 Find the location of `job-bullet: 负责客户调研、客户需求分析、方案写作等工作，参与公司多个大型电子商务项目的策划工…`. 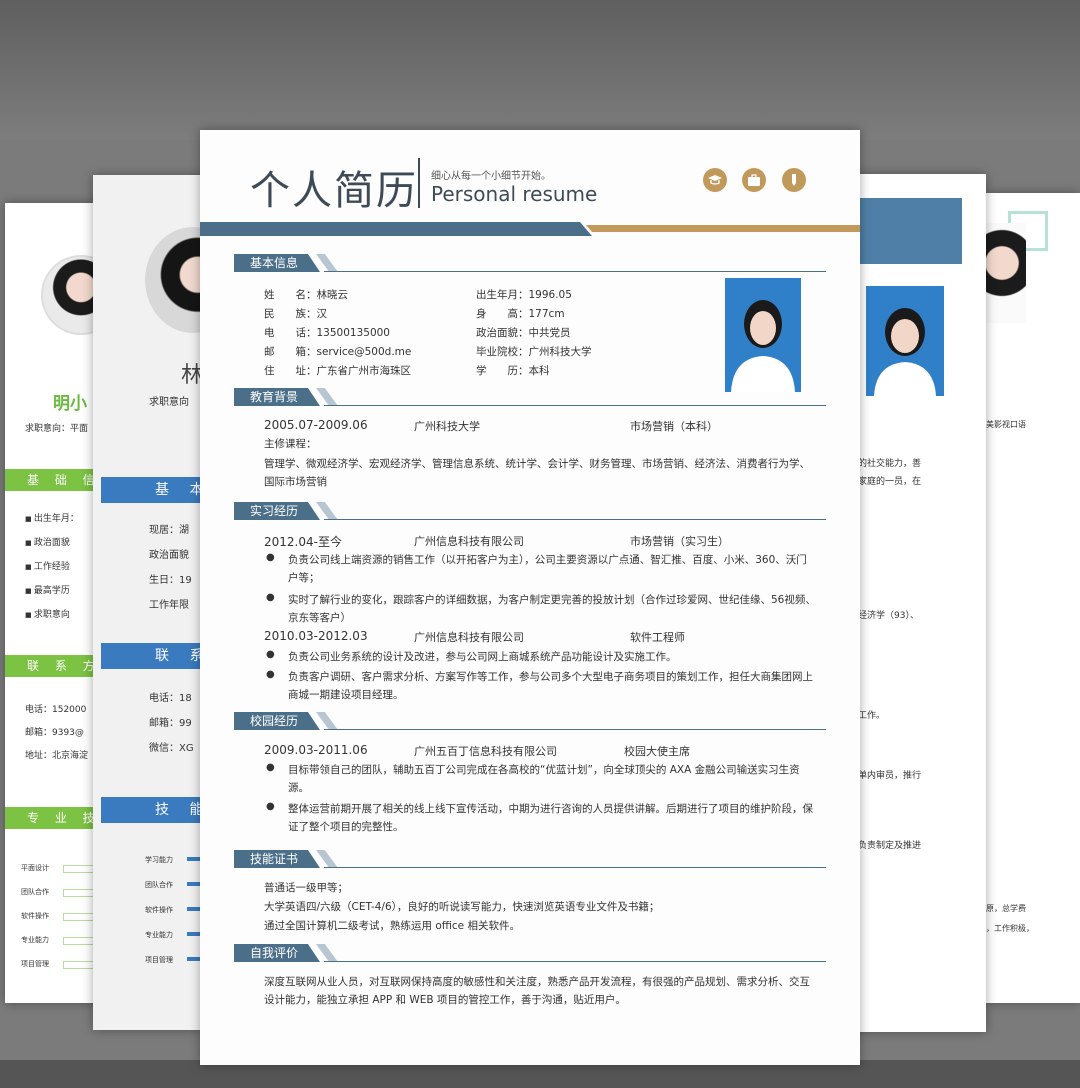

job-bullet: 负责客户调研、客户需求分析、方案写作等工作，参与公司多个大型电子商务项目的策划工… is located at coordinates (550, 686).